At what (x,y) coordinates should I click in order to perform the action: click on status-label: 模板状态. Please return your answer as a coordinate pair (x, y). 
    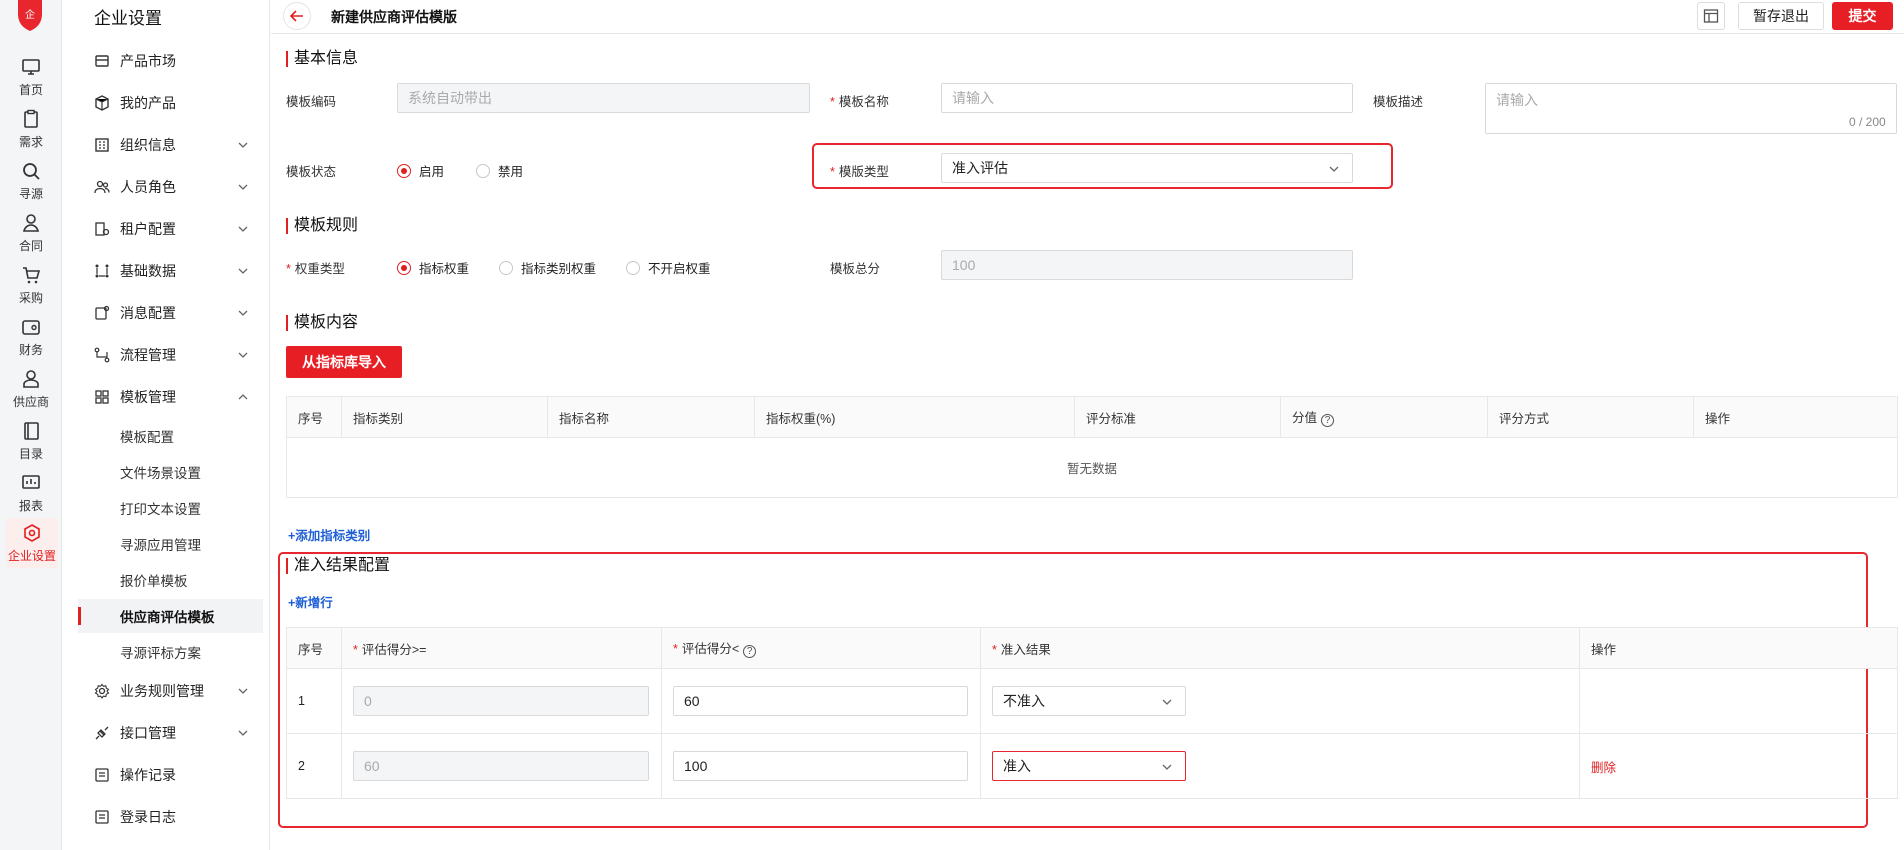
    Looking at the image, I should click on (311, 172).